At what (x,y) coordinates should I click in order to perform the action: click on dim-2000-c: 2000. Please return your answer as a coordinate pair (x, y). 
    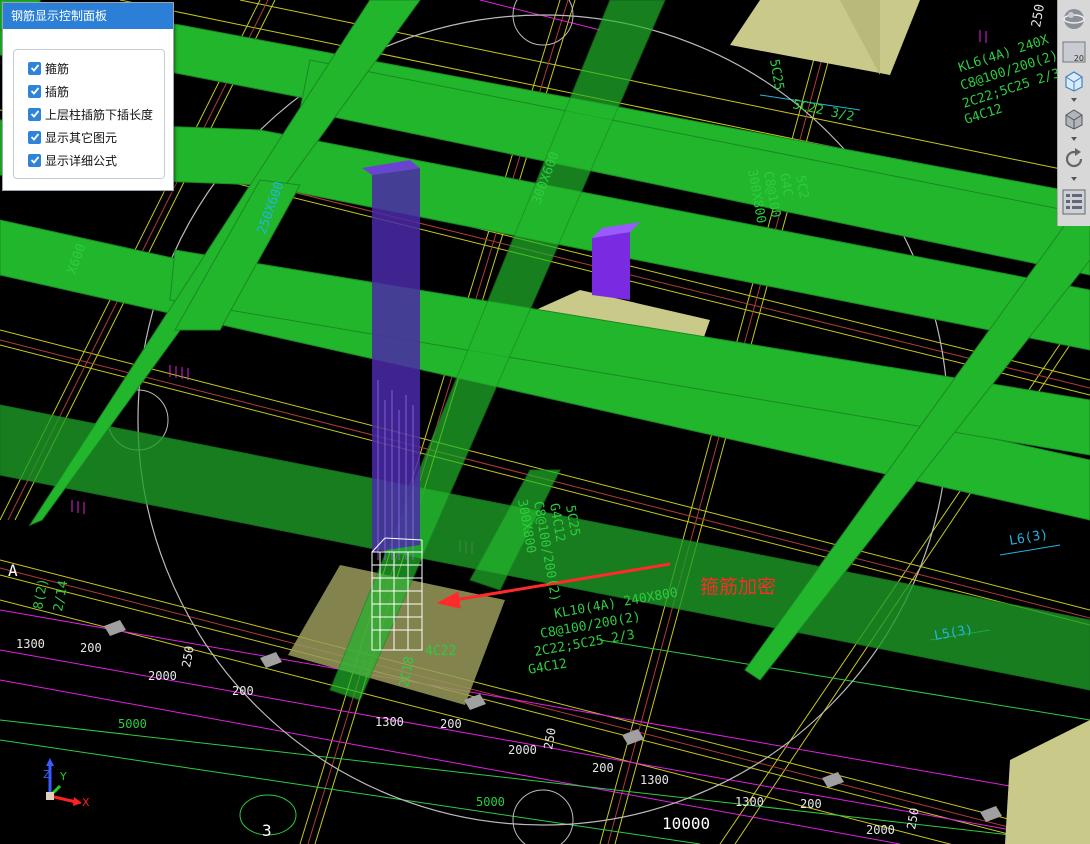
    Looking at the image, I should click on (880, 830).